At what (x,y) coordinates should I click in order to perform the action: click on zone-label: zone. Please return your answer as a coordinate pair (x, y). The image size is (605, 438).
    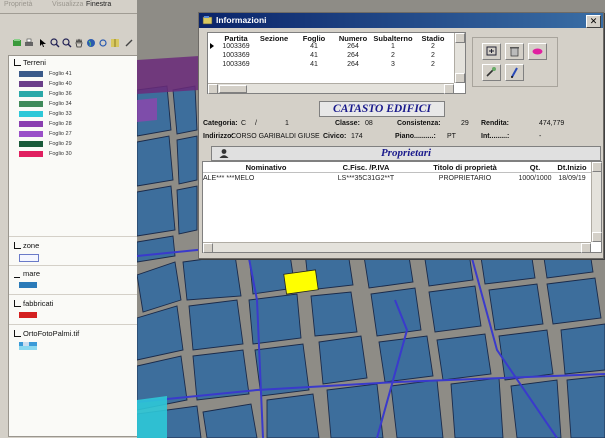
    Looking at the image, I should click on (31, 245).